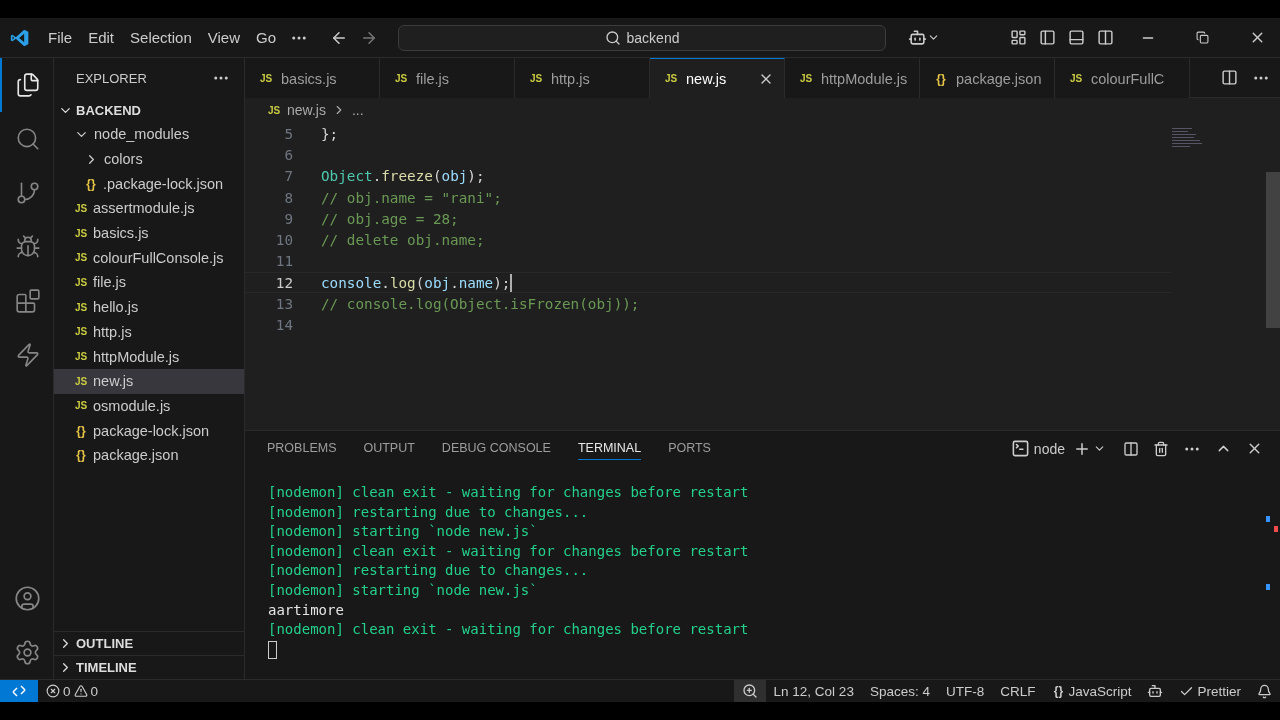 The width and height of the screenshot is (1280, 720). What do you see at coordinates (283, 282) in the screenshot?
I see `line-number: 12` at bounding box center [283, 282].